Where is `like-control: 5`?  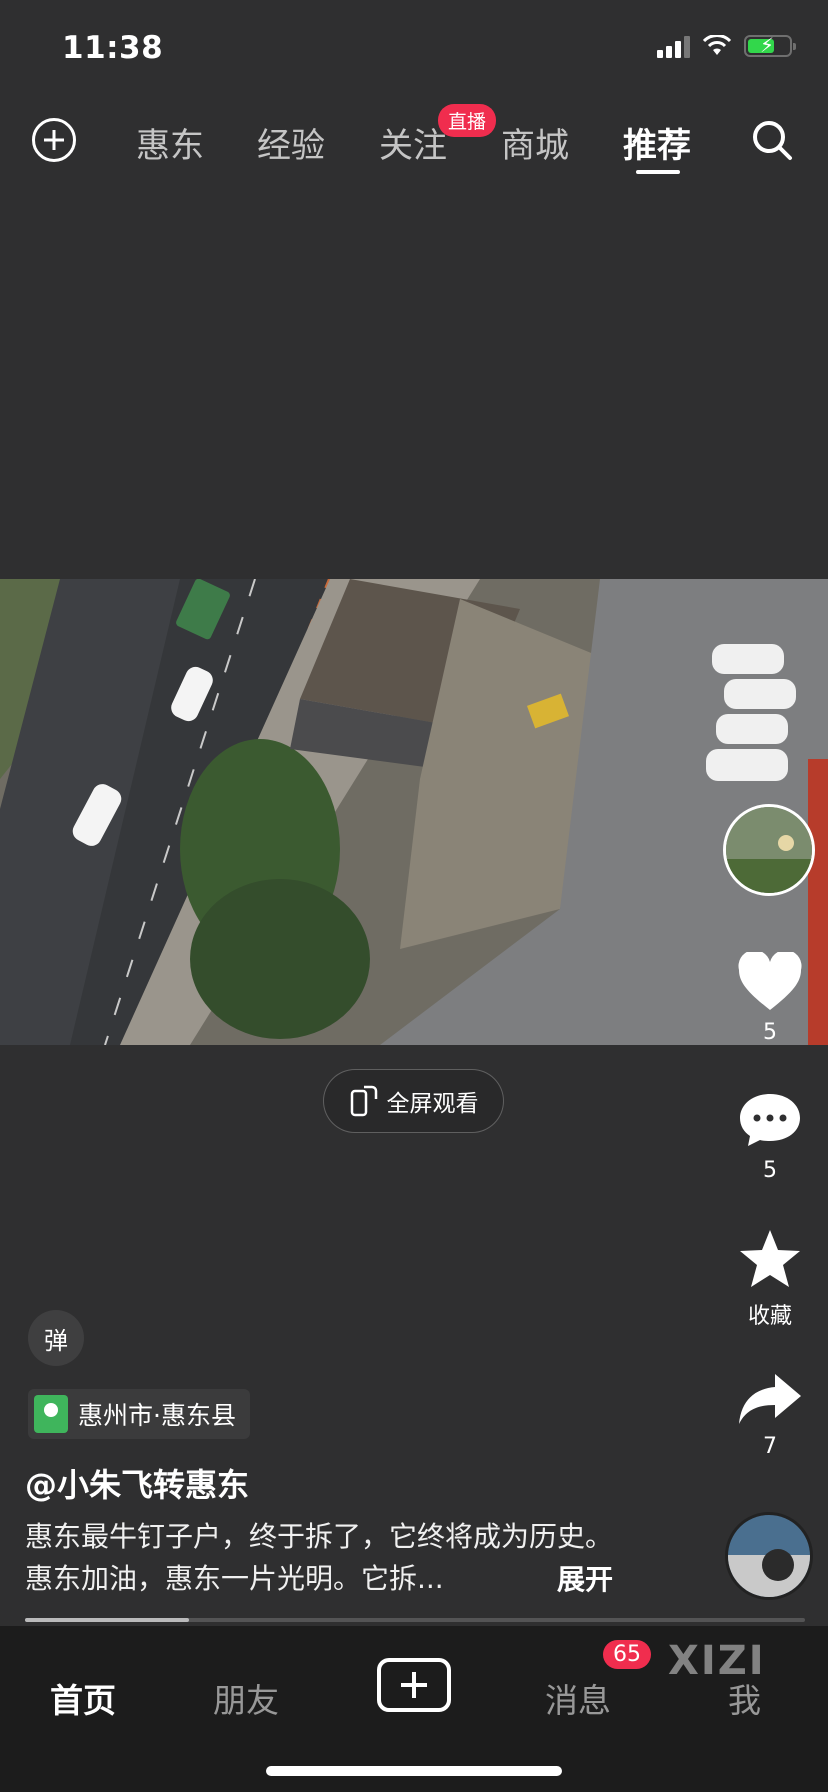 like-control: 5 is located at coordinates (770, 997).